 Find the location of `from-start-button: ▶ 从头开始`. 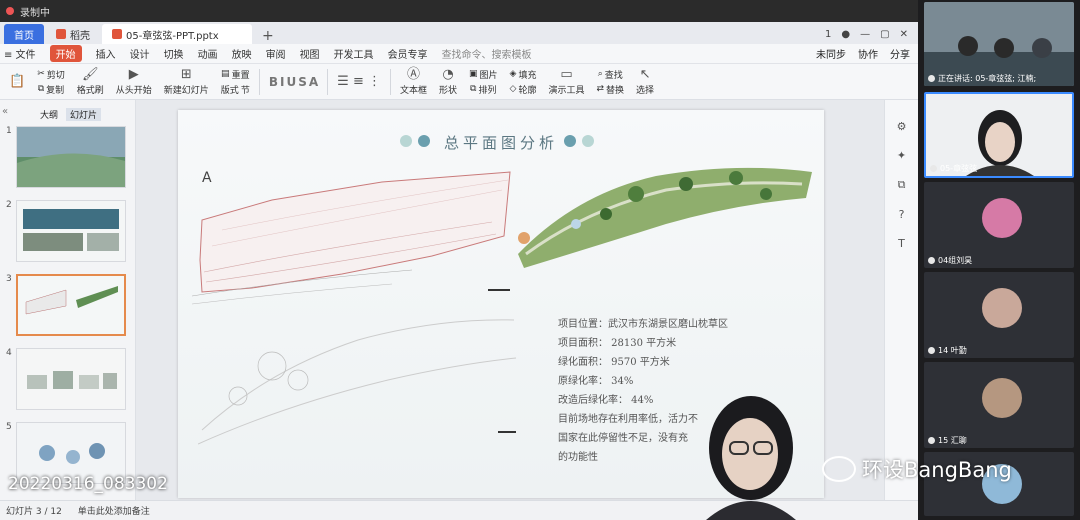

from-start-button: ▶ 从头开始 is located at coordinates (134, 82).